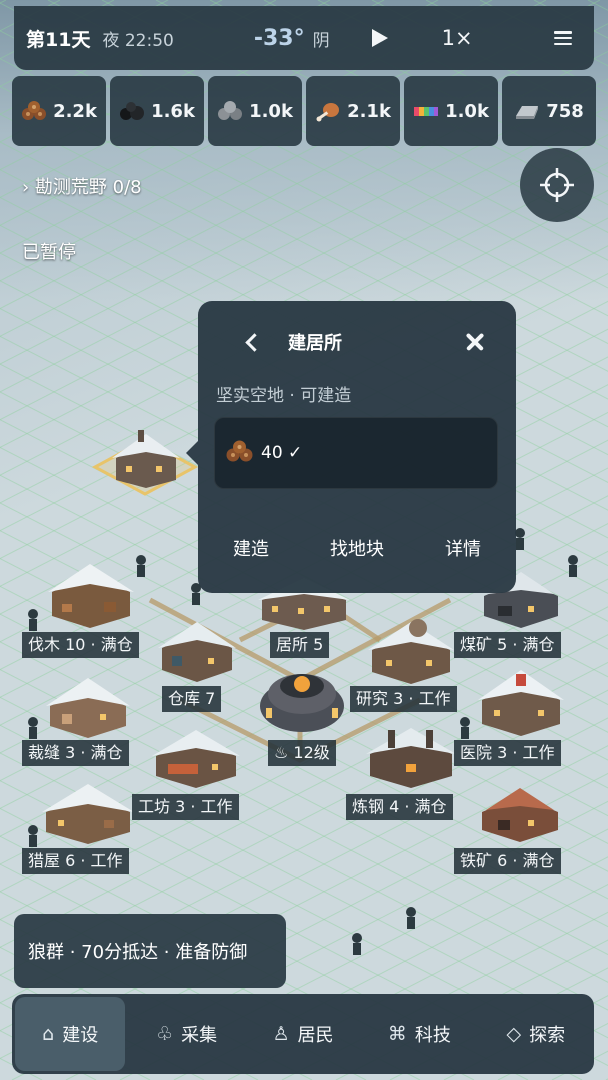 The image size is (608, 1080). Describe the element at coordinates (132, 111) in the screenshot. I see `coal-icon` at that location.